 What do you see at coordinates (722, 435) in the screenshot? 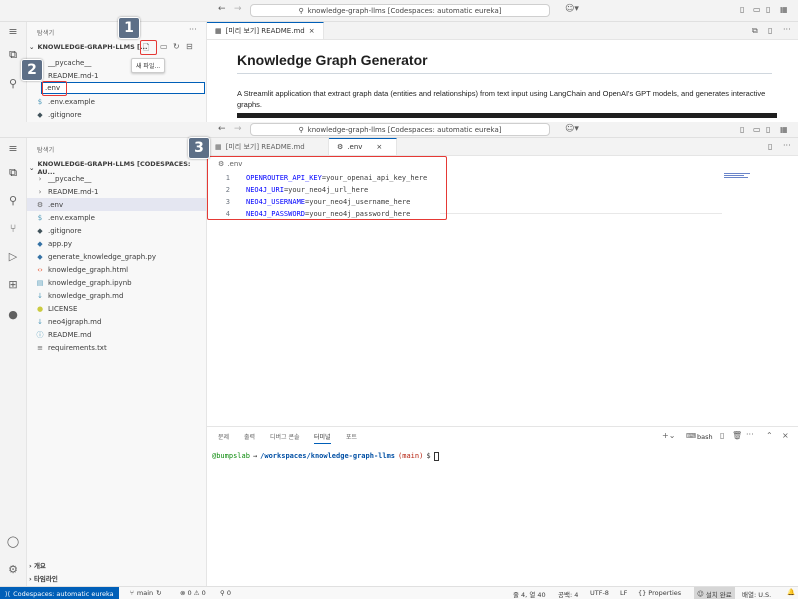
I see `split-terminal-icon: ▯` at bounding box center [722, 435].